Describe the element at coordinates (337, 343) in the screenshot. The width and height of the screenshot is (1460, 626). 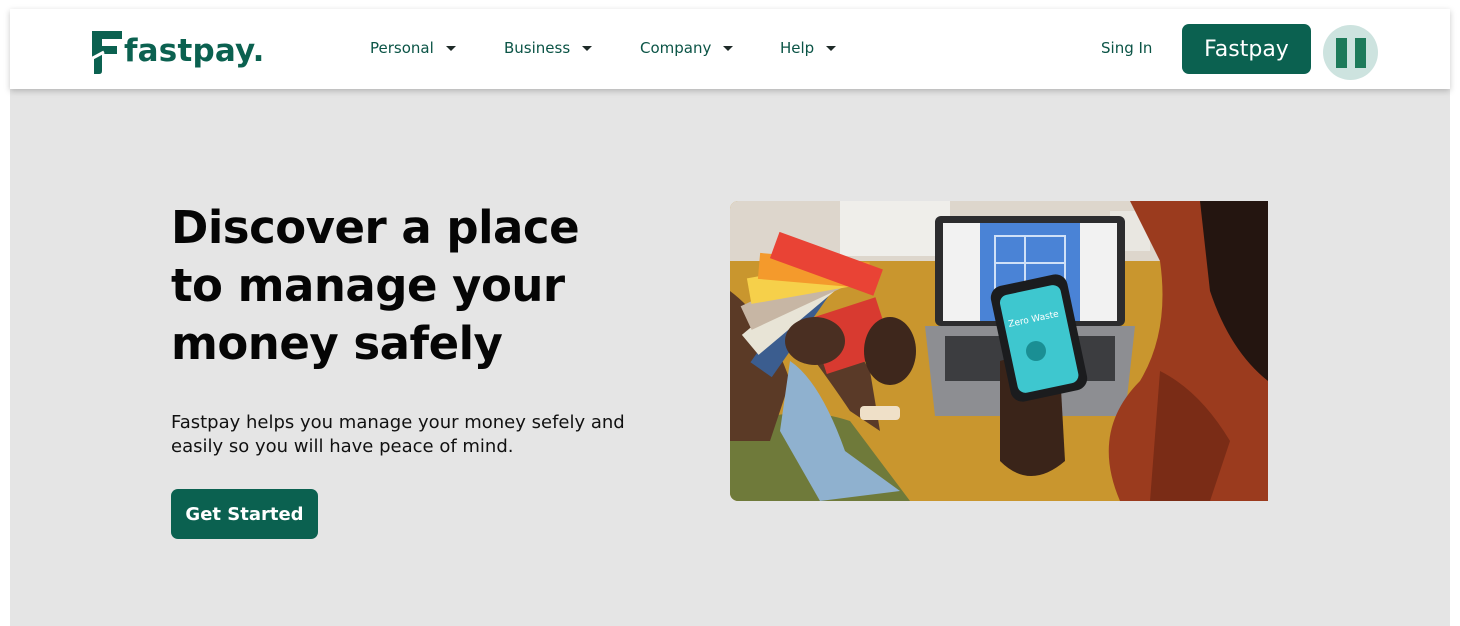
I see `hero-title-line-3: money safely` at that location.